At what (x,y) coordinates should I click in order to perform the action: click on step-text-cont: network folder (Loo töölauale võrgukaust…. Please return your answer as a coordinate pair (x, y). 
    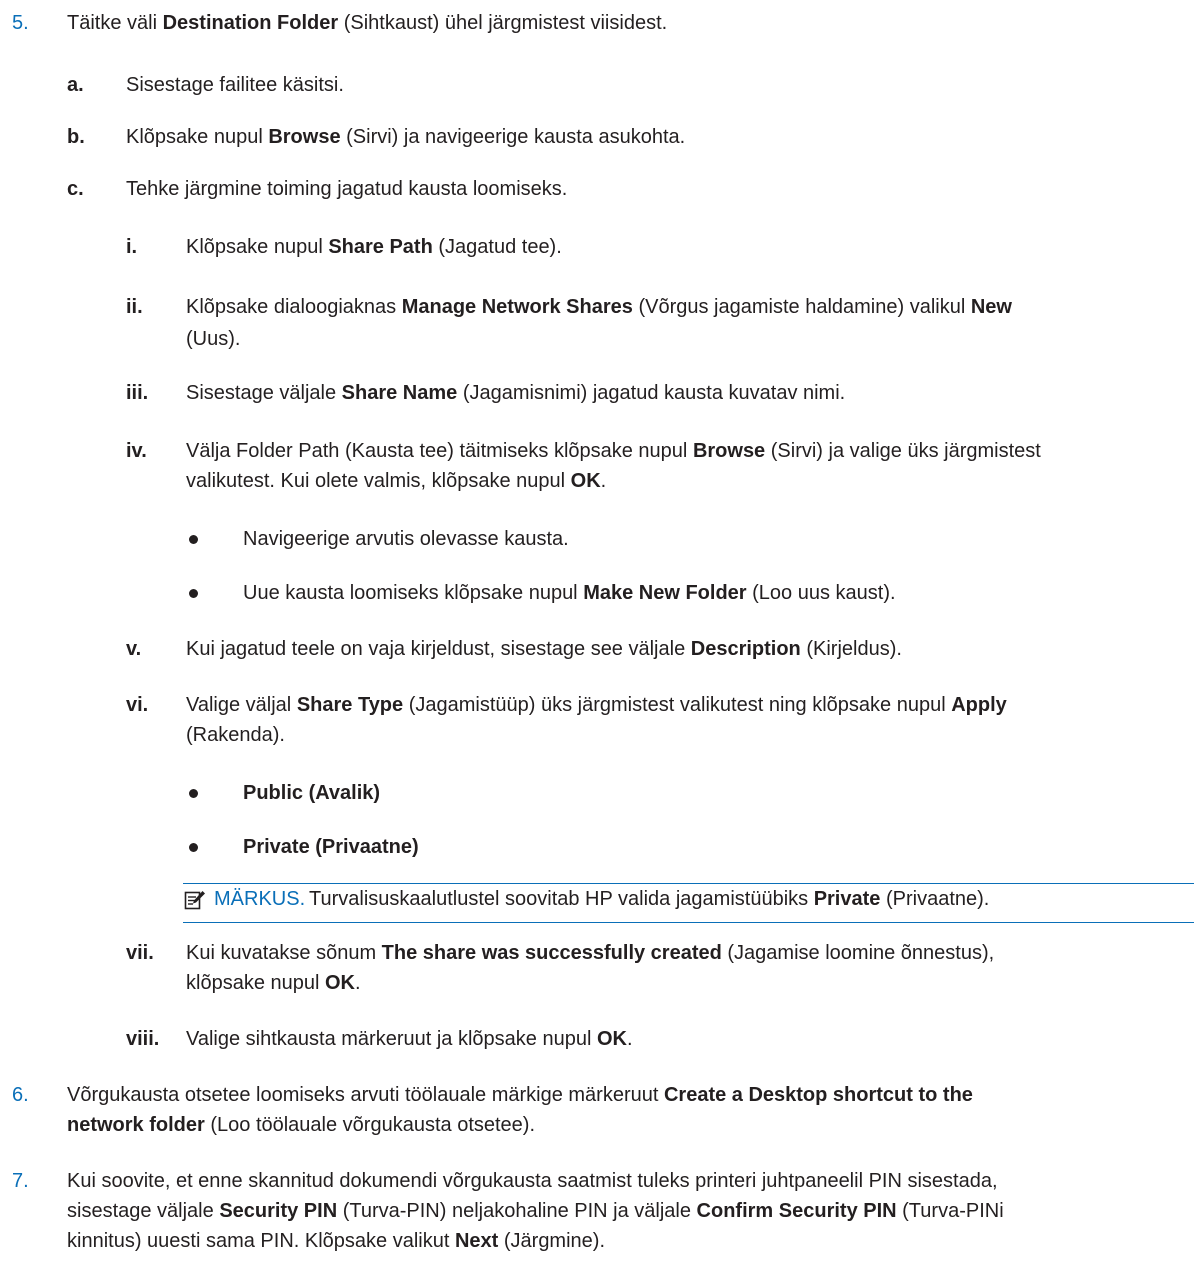
    Looking at the image, I should click on (301, 1125).